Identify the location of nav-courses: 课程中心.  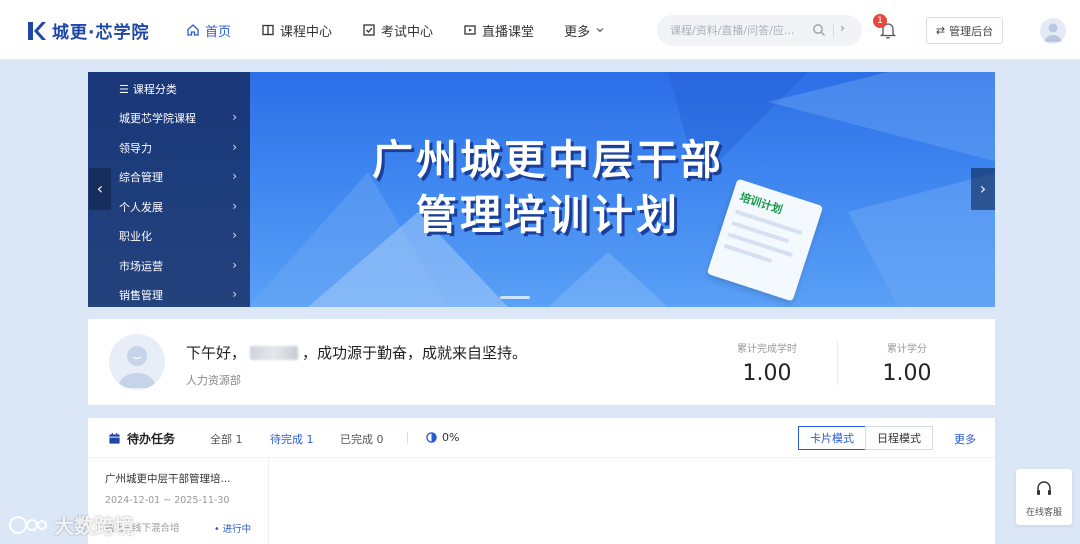
(296, 30).